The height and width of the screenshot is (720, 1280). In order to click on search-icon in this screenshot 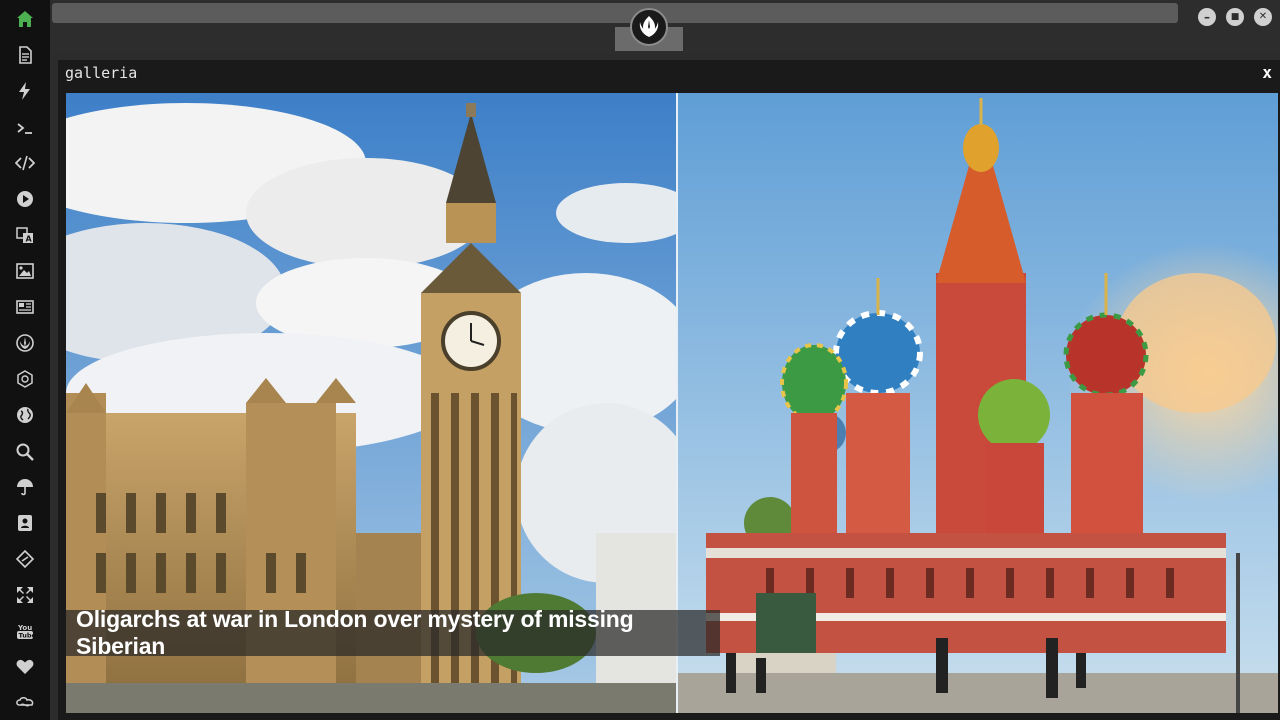, I will do `click(25, 452)`.